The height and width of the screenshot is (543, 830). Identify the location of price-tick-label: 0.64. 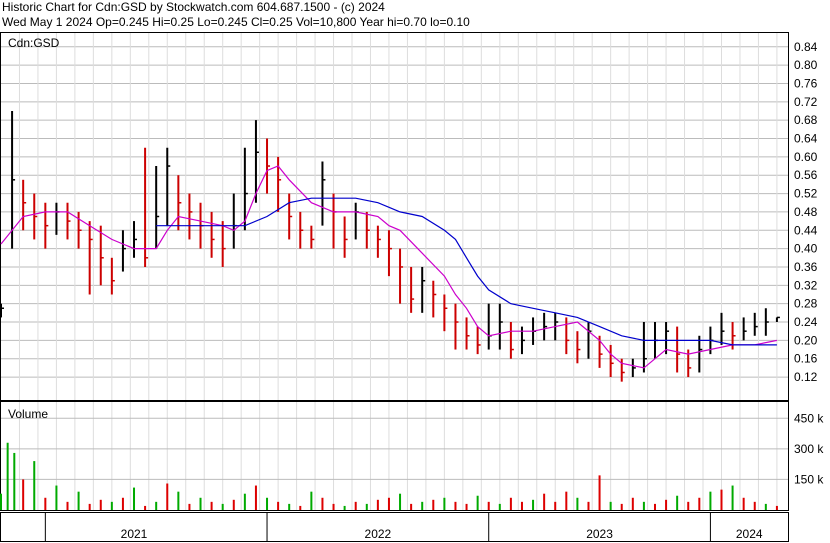
(806, 139).